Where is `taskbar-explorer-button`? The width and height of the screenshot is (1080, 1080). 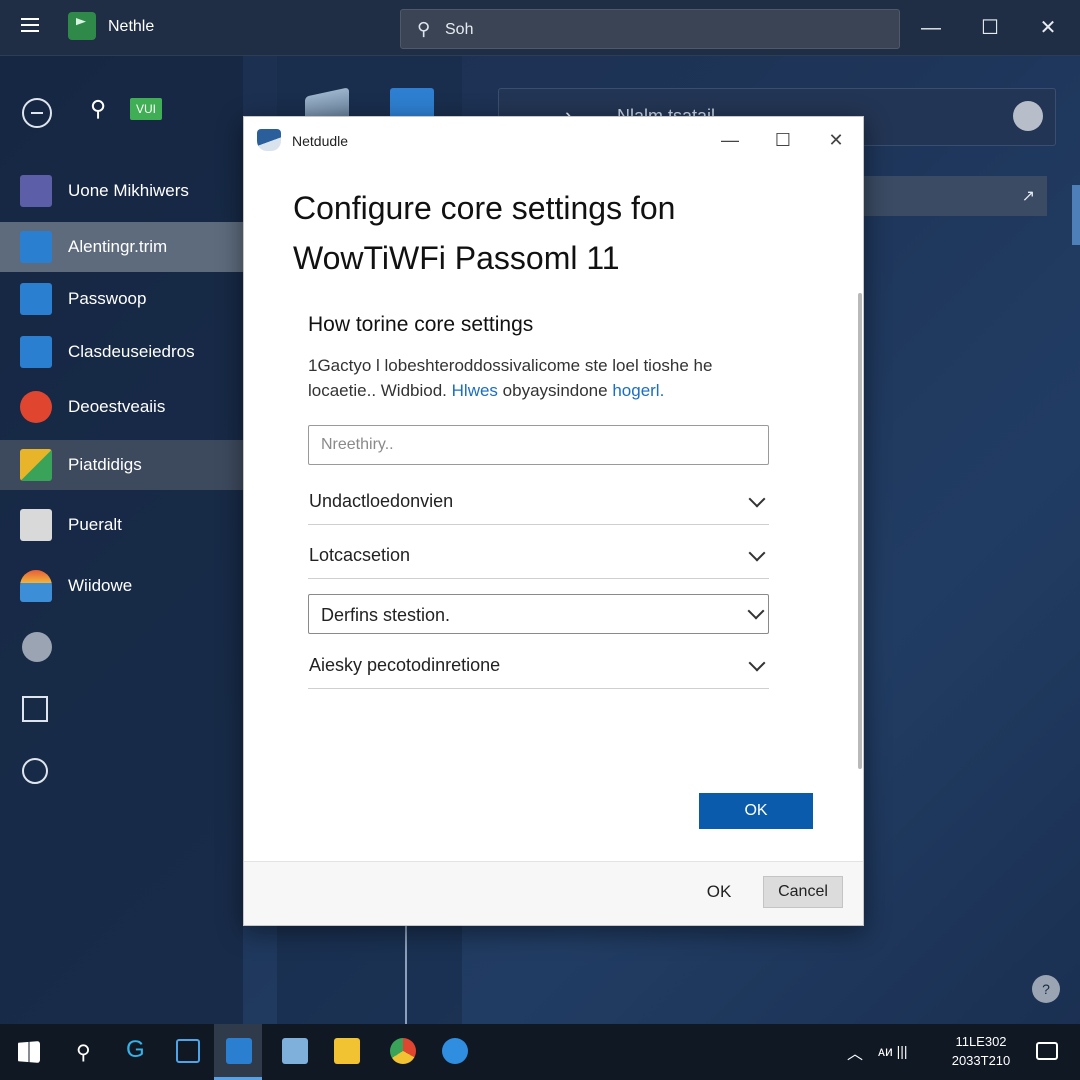
taskbar-explorer-button is located at coordinates (346, 1052).